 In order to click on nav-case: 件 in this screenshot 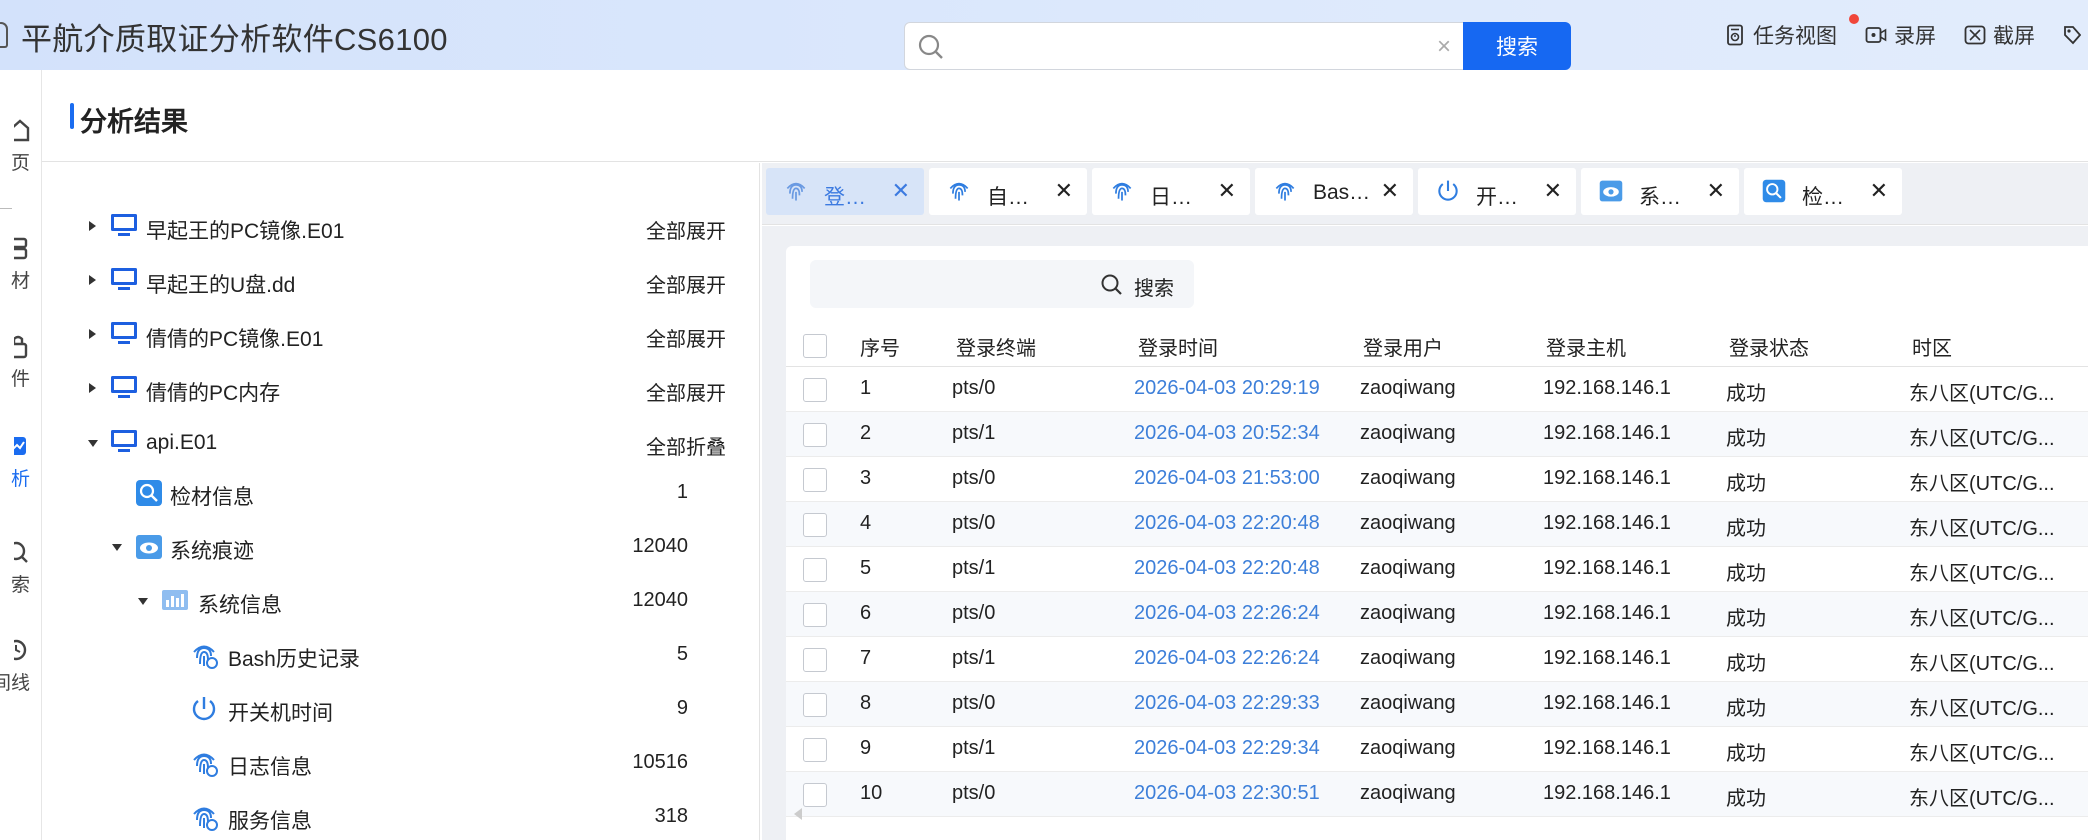, I will do `click(15, 362)`.